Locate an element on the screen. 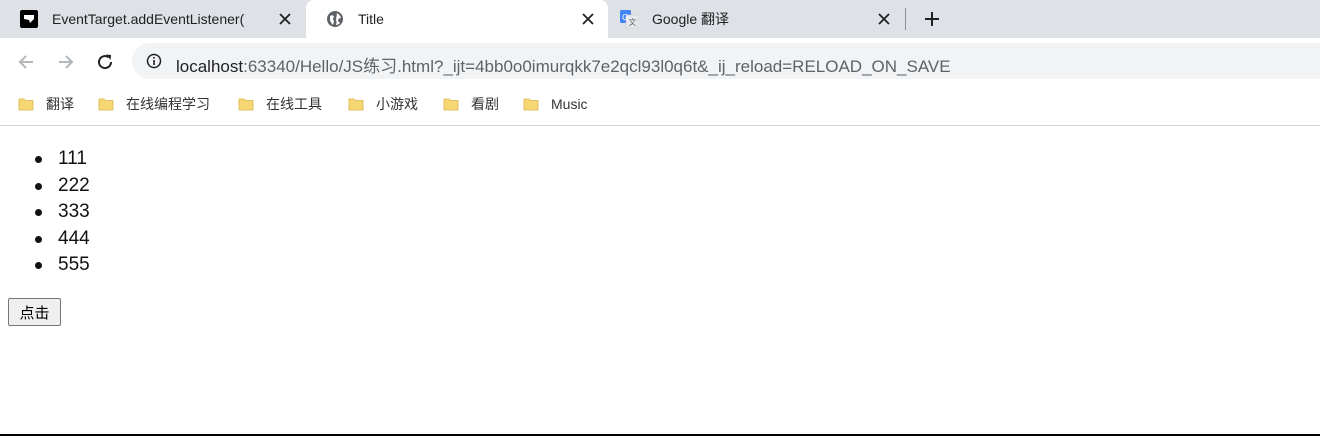 The height and width of the screenshot is (436, 1320). list-item: 333 is located at coordinates (45, 212).